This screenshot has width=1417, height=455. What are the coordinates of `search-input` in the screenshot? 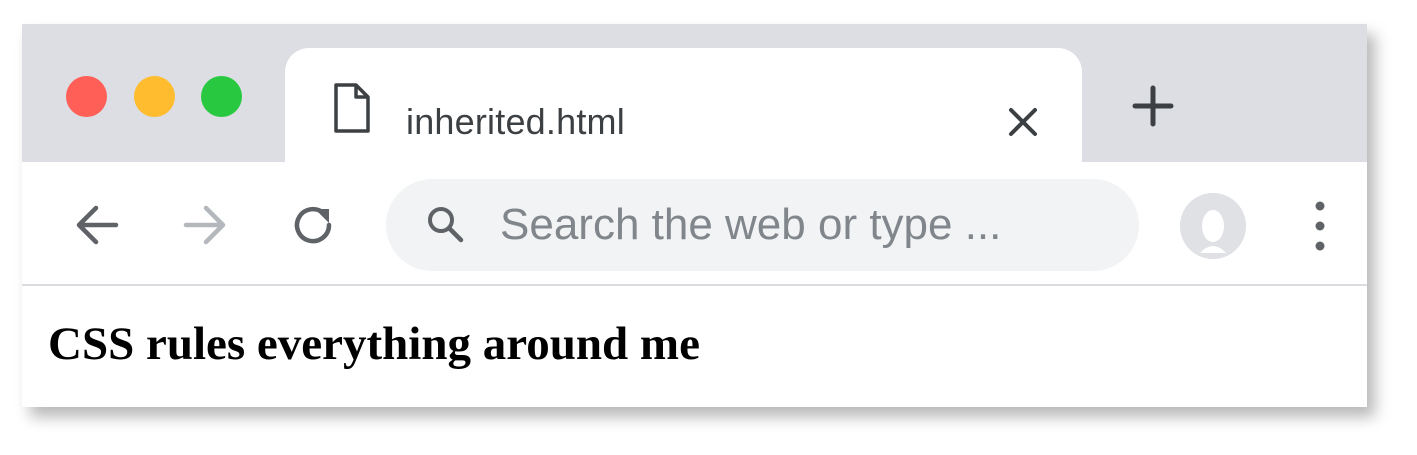 It's located at (800, 225).